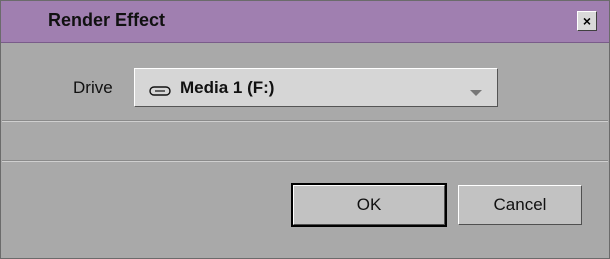 The image size is (610, 259). Describe the element at coordinates (316, 87) in the screenshot. I see `drive-select: Media 1 (F:)` at that location.